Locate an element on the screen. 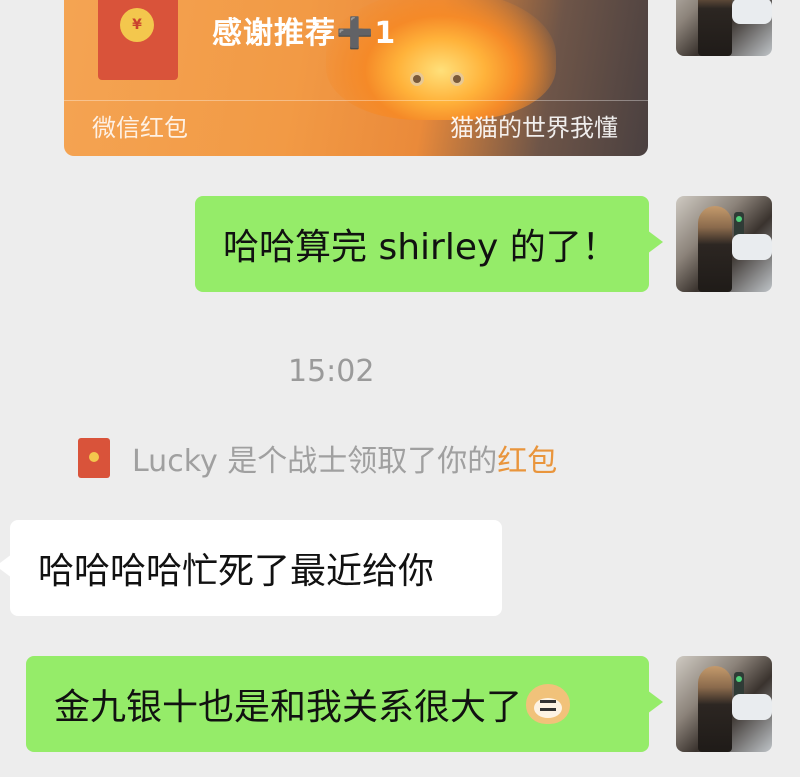  red-packet-icon is located at coordinates (94, 458).